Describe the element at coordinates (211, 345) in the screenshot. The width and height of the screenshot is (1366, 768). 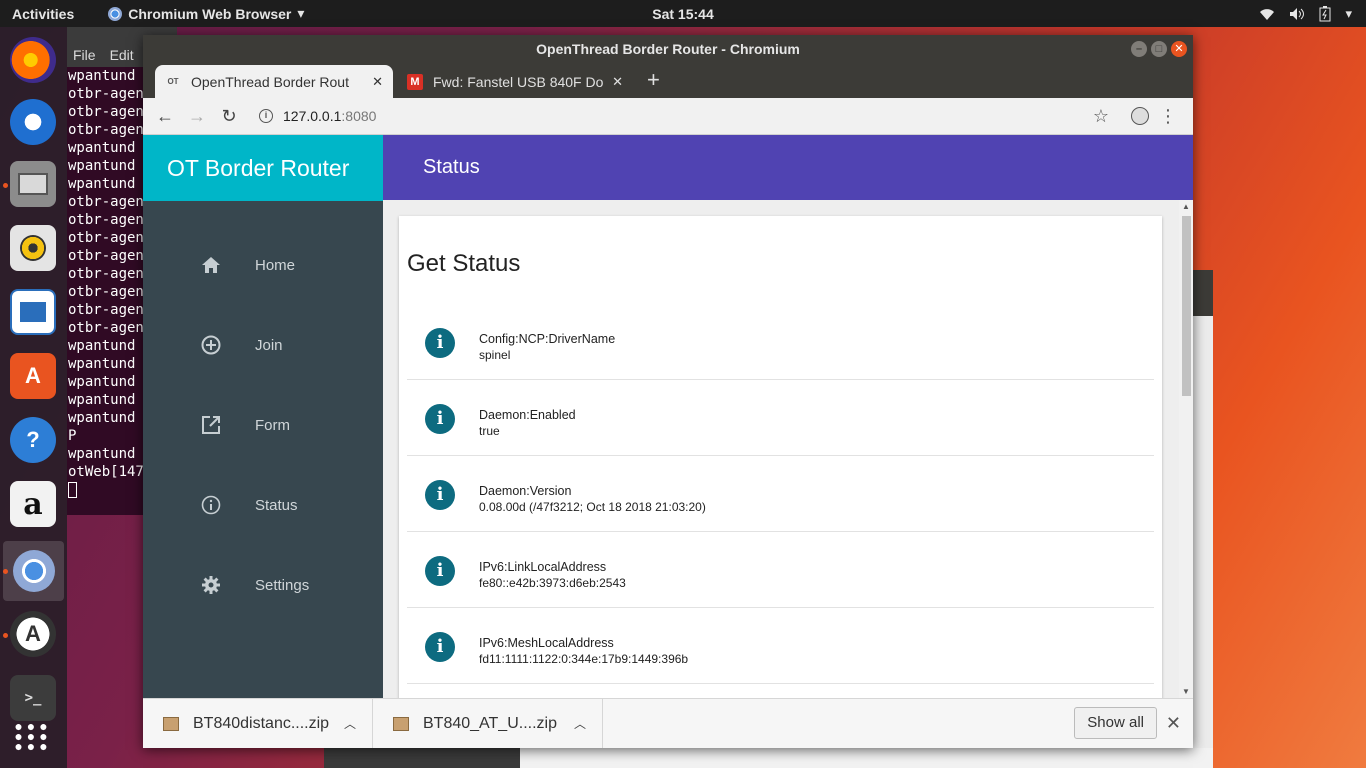
I see `add-circle-icon` at that location.